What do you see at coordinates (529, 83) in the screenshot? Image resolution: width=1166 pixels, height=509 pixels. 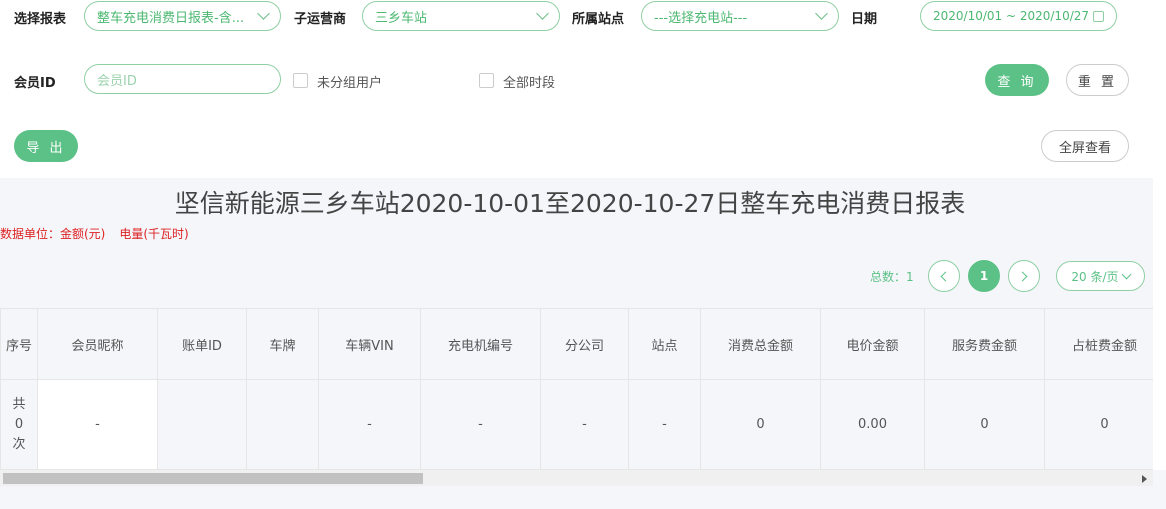 I see `all-time-label: 全部时段` at bounding box center [529, 83].